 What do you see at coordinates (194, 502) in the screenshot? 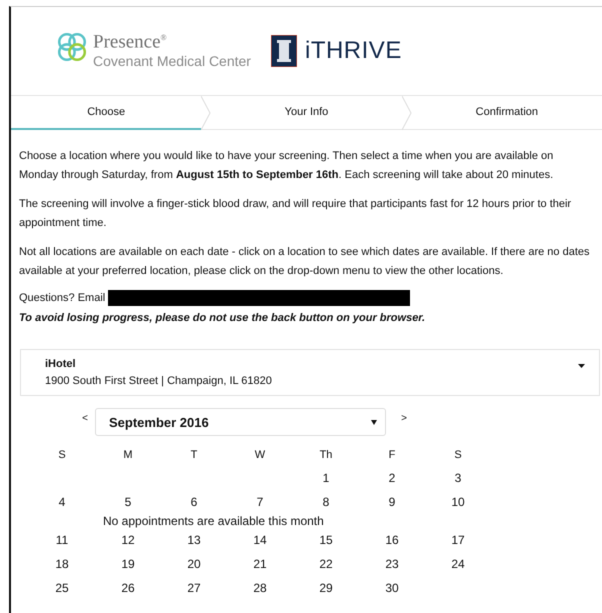
I see `calendar-day: 6` at bounding box center [194, 502].